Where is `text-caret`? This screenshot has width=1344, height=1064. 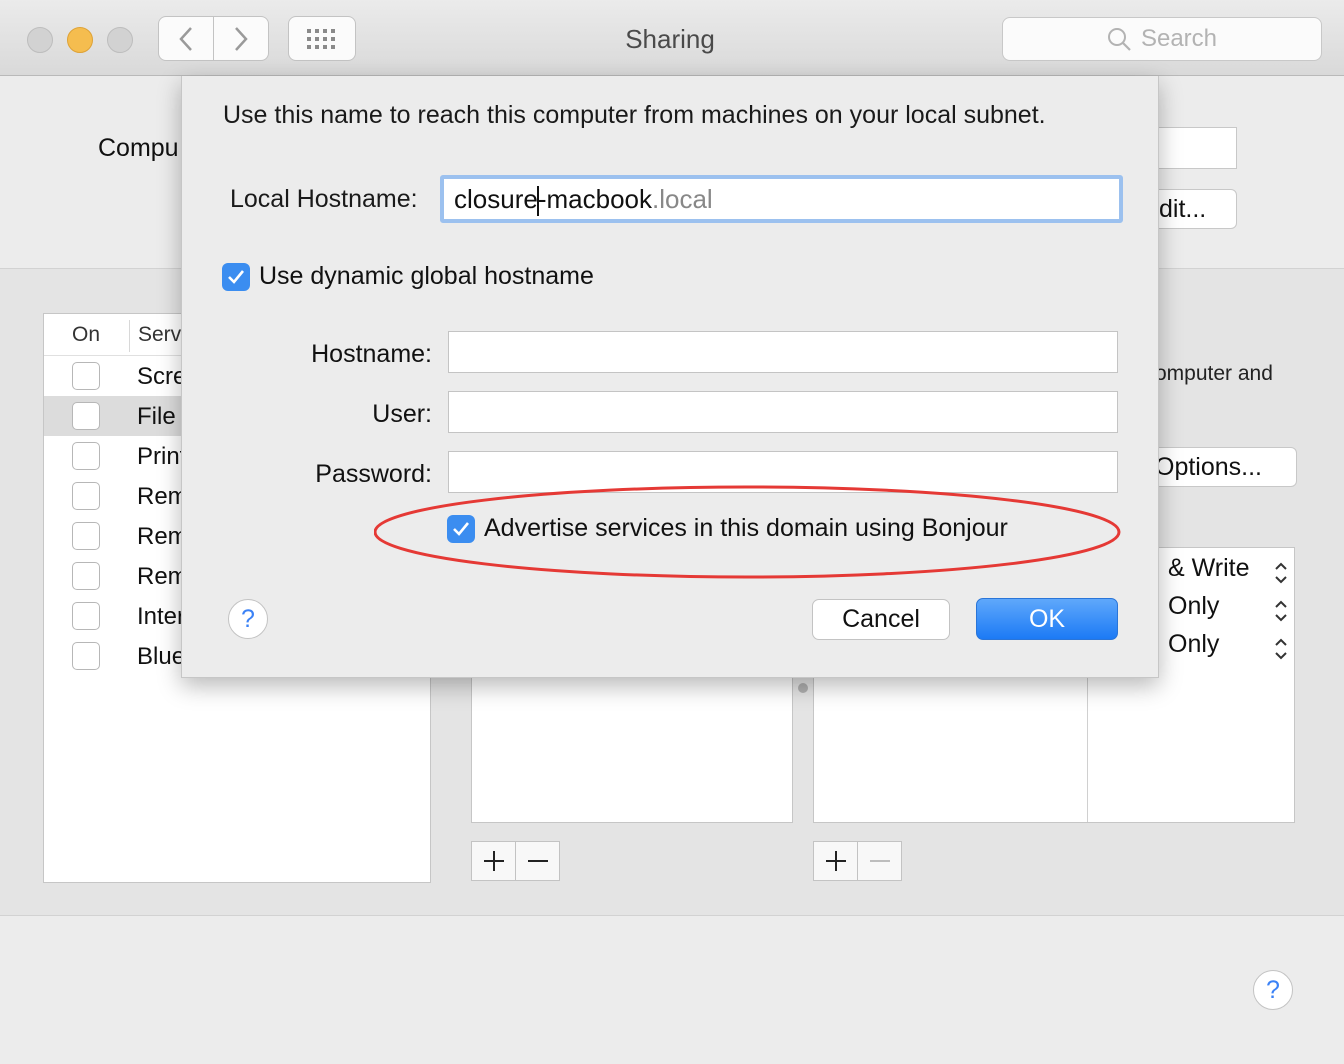 text-caret is located at coordinates (537, 201).